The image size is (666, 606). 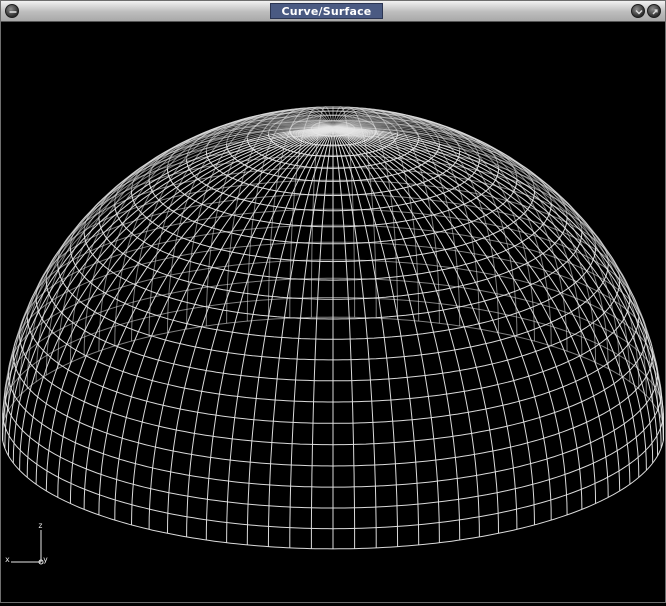 I want to click on axis-z-label: z, so click(x=40, y=525).